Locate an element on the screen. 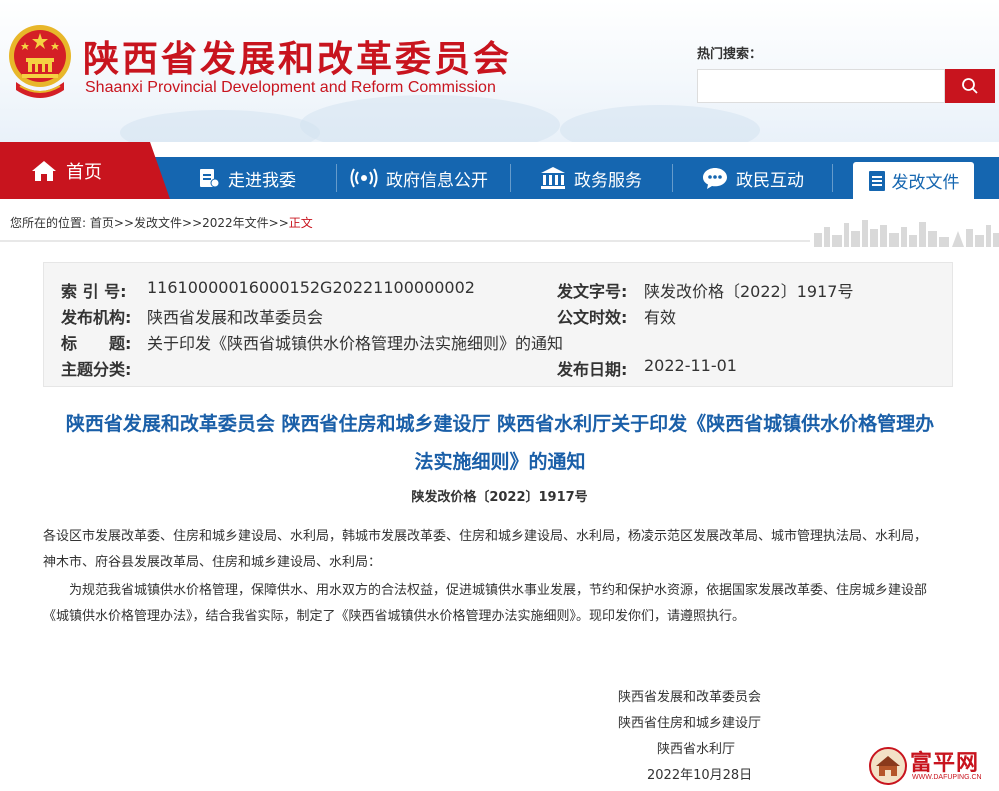  signature-org-2: 陕西省住房和城乡建设厅 is located at coordinates (690, 723).